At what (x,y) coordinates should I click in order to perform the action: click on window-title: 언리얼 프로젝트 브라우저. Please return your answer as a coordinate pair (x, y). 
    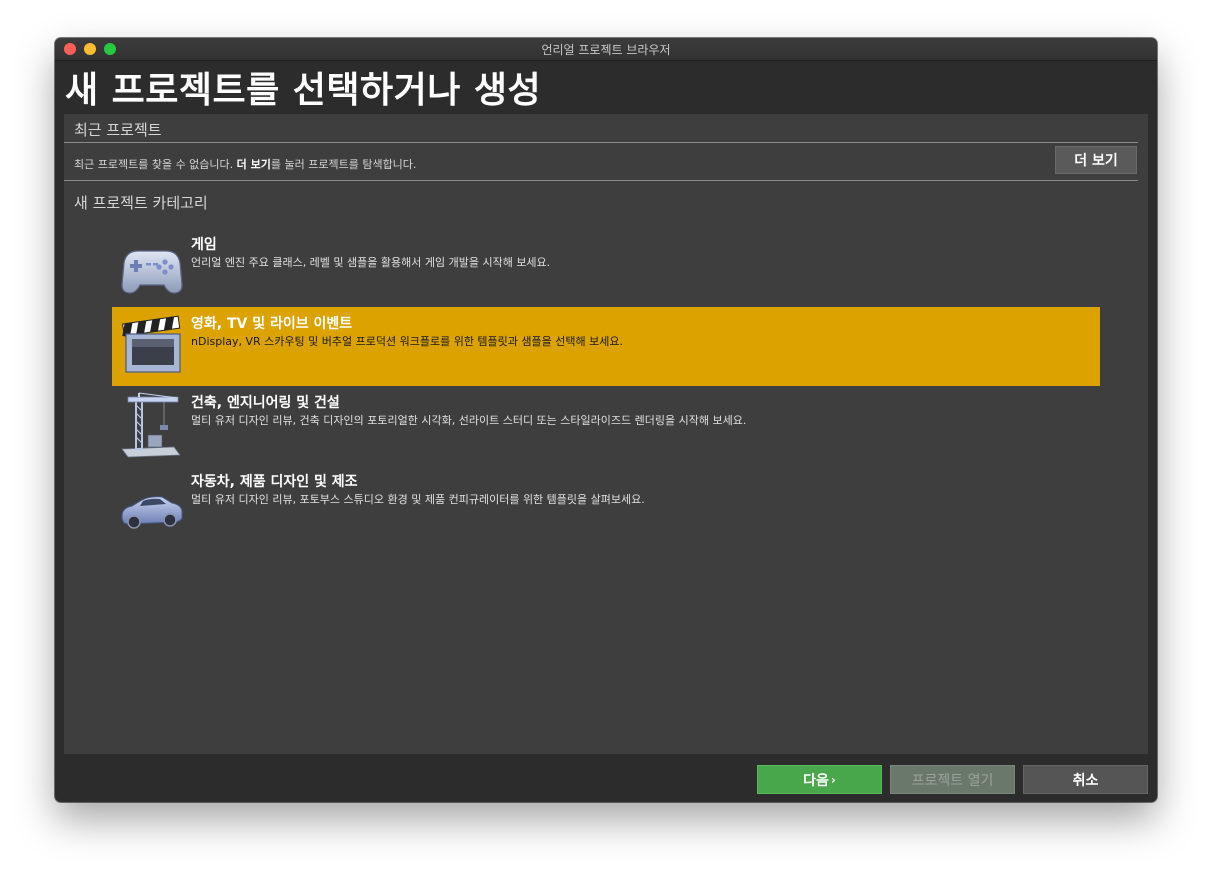
    Looking at the image, I should click on (606, 50).